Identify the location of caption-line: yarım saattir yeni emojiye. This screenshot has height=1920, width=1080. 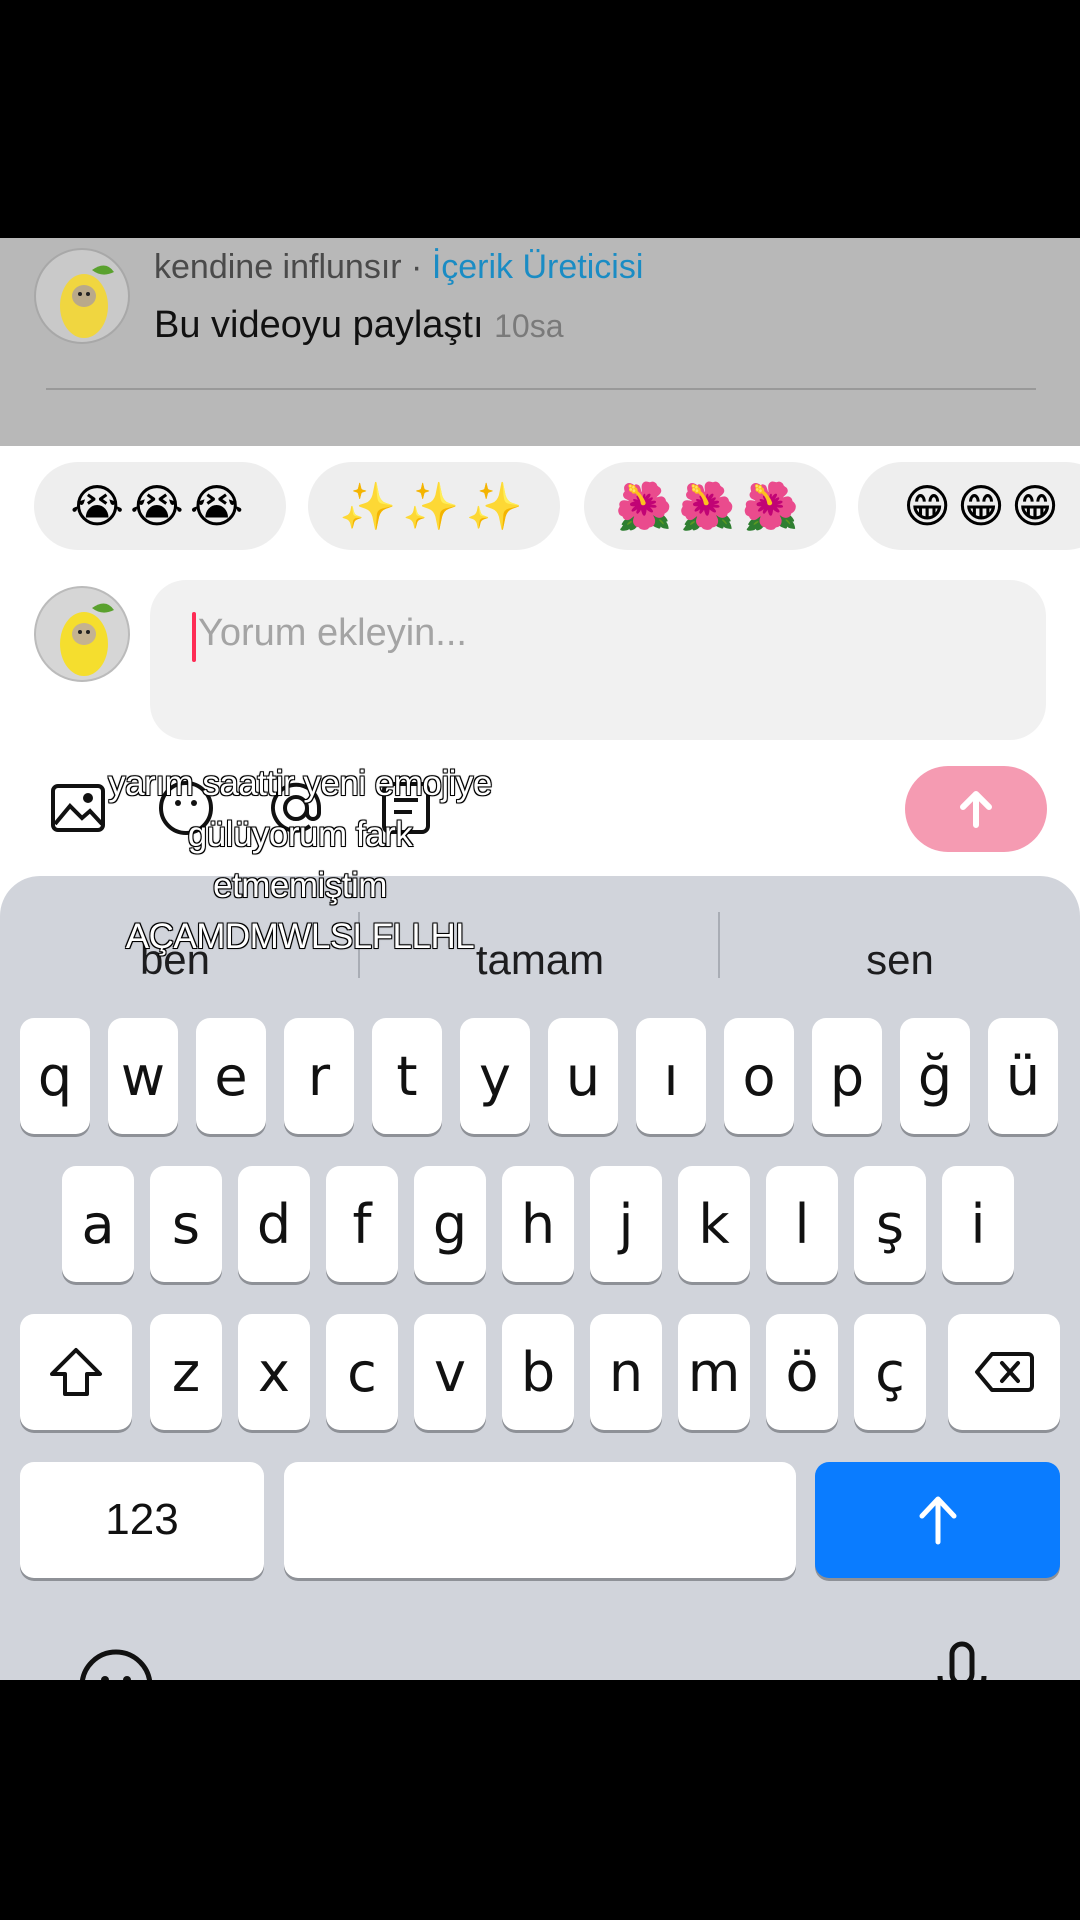
(300, 783).